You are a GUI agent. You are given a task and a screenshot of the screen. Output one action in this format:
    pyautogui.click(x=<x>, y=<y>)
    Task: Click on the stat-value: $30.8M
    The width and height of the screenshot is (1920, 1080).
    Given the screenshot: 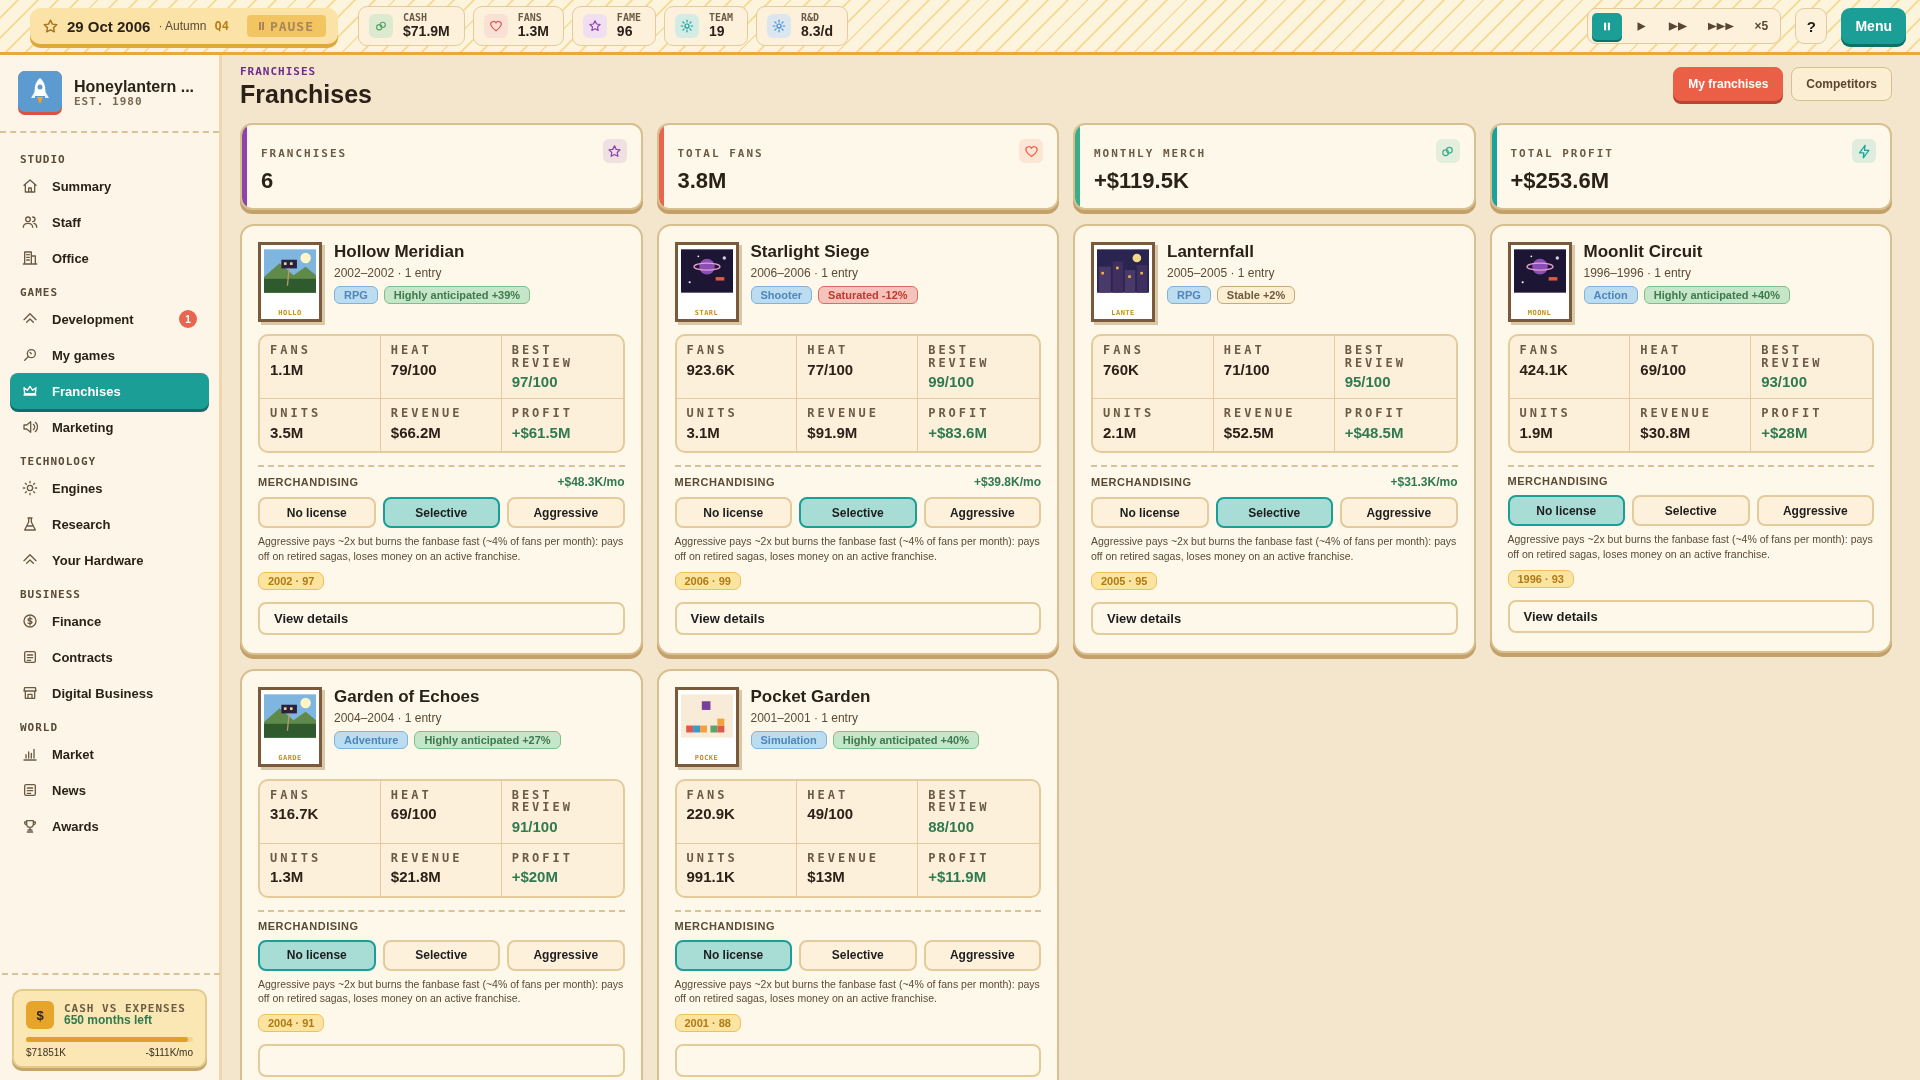 What is the action you would take?
    pyautogui.click(x=1665, y=432)
    